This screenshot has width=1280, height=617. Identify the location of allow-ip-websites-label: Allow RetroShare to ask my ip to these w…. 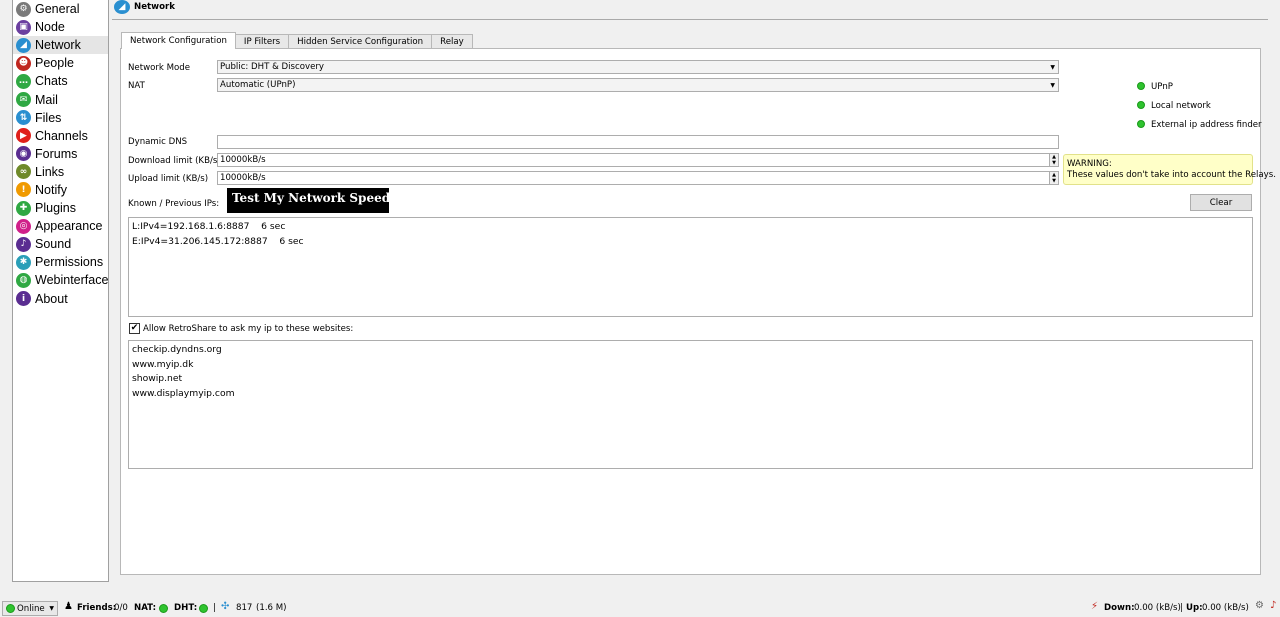
(248, 329).